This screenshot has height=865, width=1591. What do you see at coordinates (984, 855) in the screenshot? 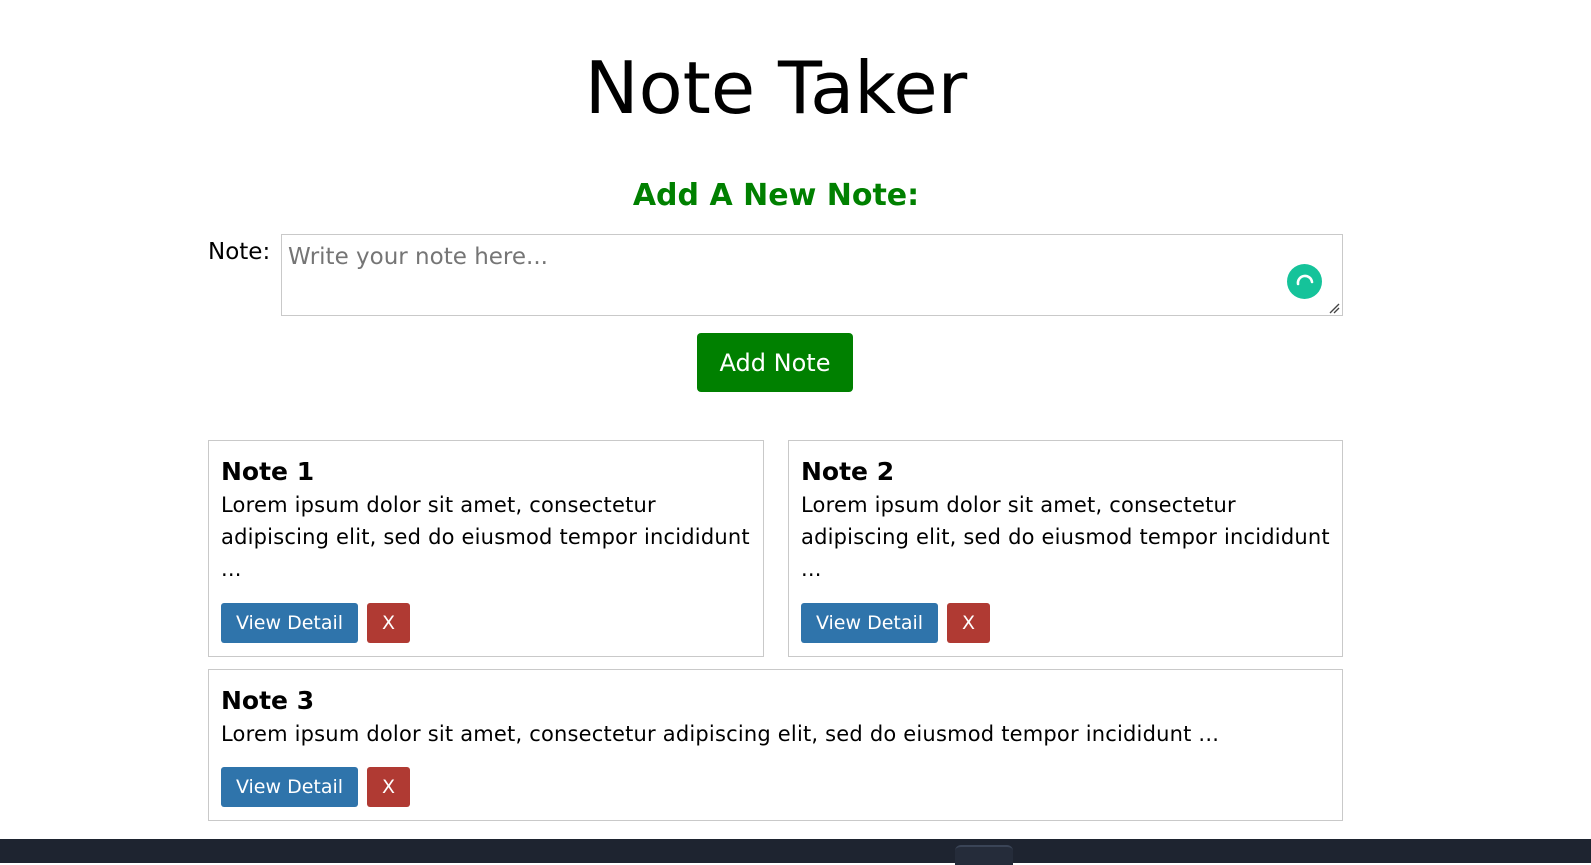
I see `taskbar-app-button` at bounding box center [984, 855].